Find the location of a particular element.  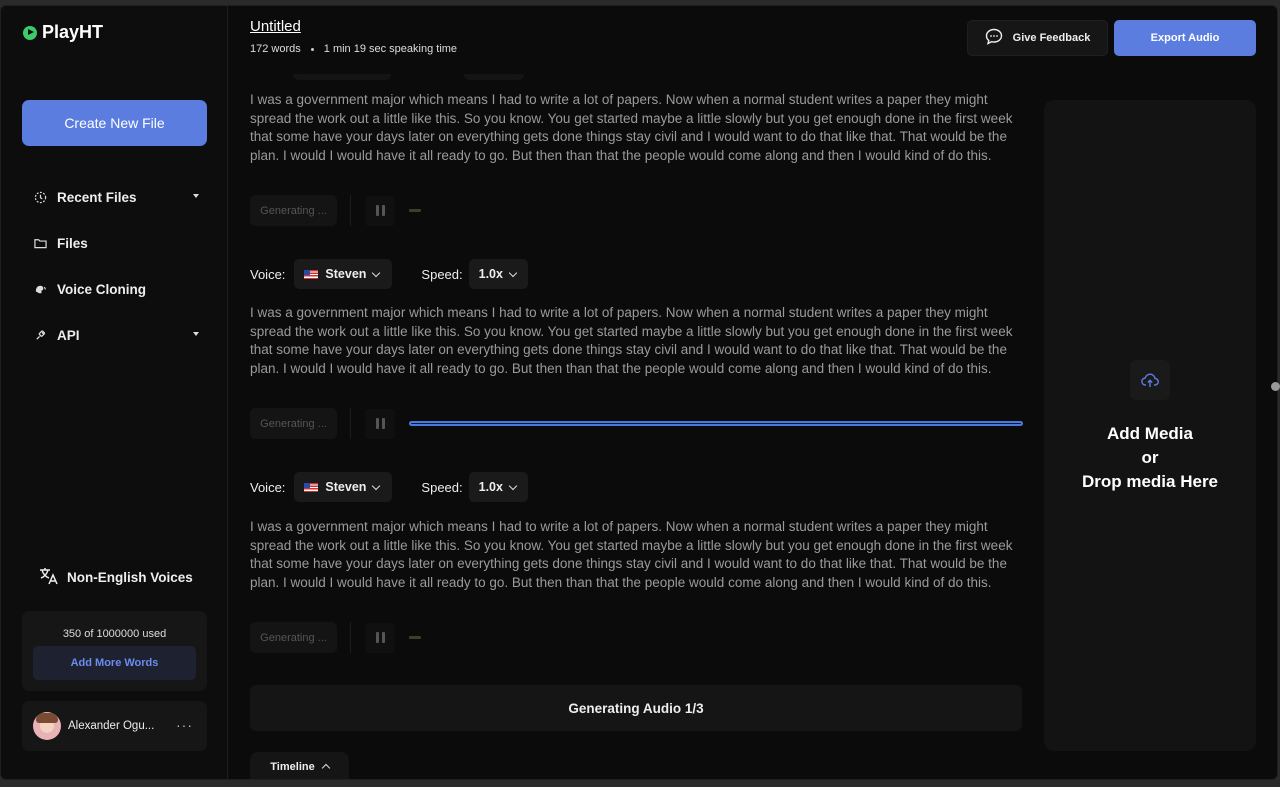

scroll-handle is located at coordinates (1275, 386).